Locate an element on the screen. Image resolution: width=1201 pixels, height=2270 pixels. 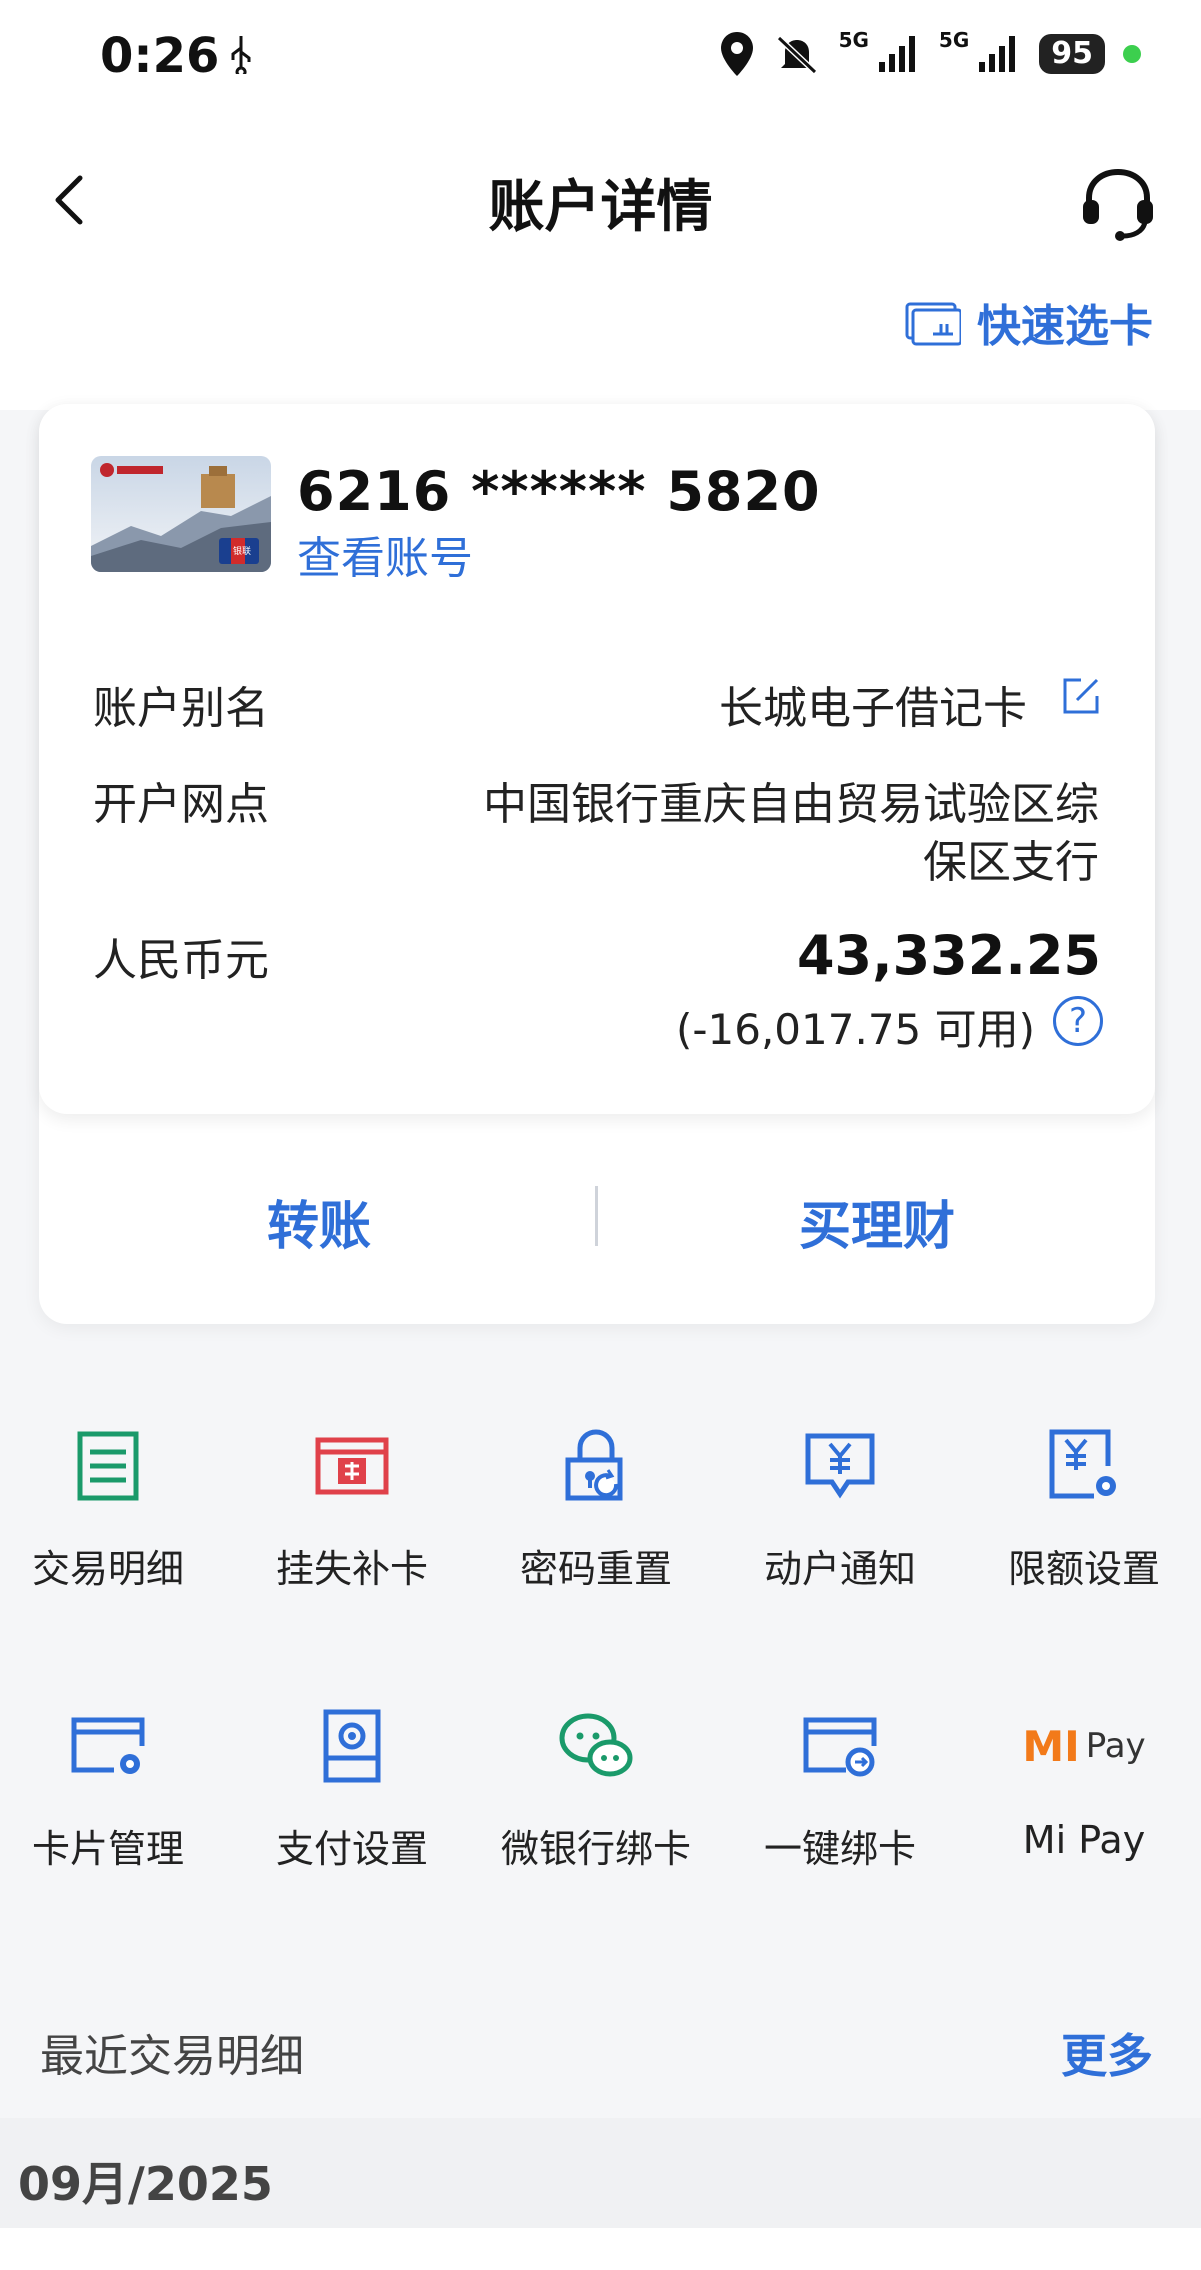
headset-icon is located at coordinates (1118, 203).